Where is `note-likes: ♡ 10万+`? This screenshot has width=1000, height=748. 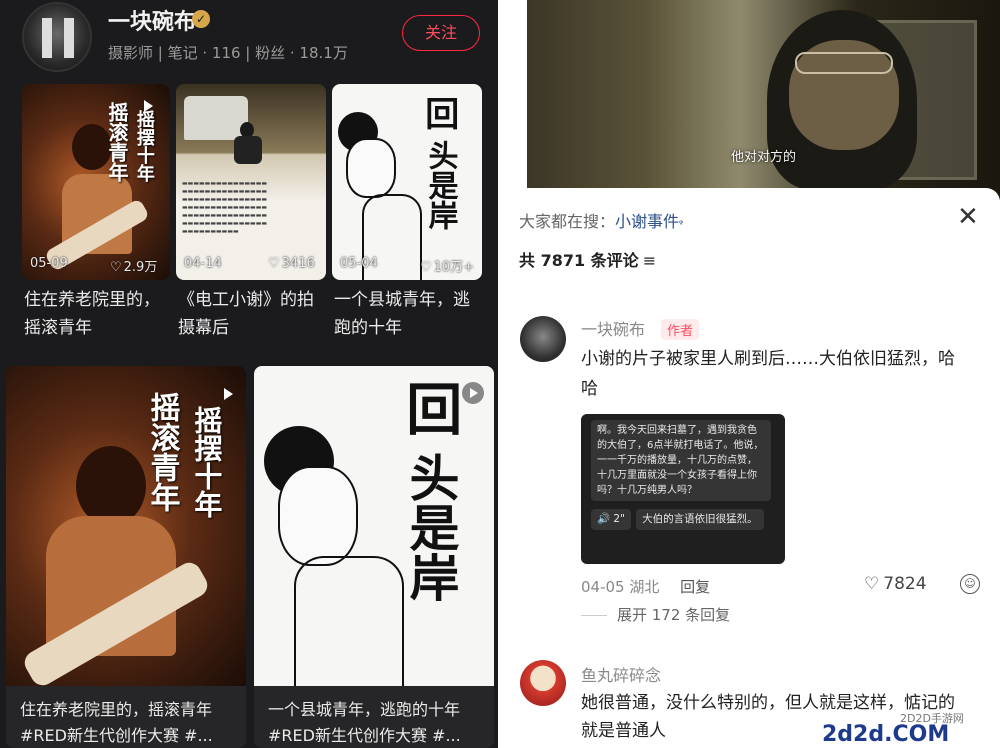 note-likes: ♡ 10万+ is located at coordinates (447, 265).